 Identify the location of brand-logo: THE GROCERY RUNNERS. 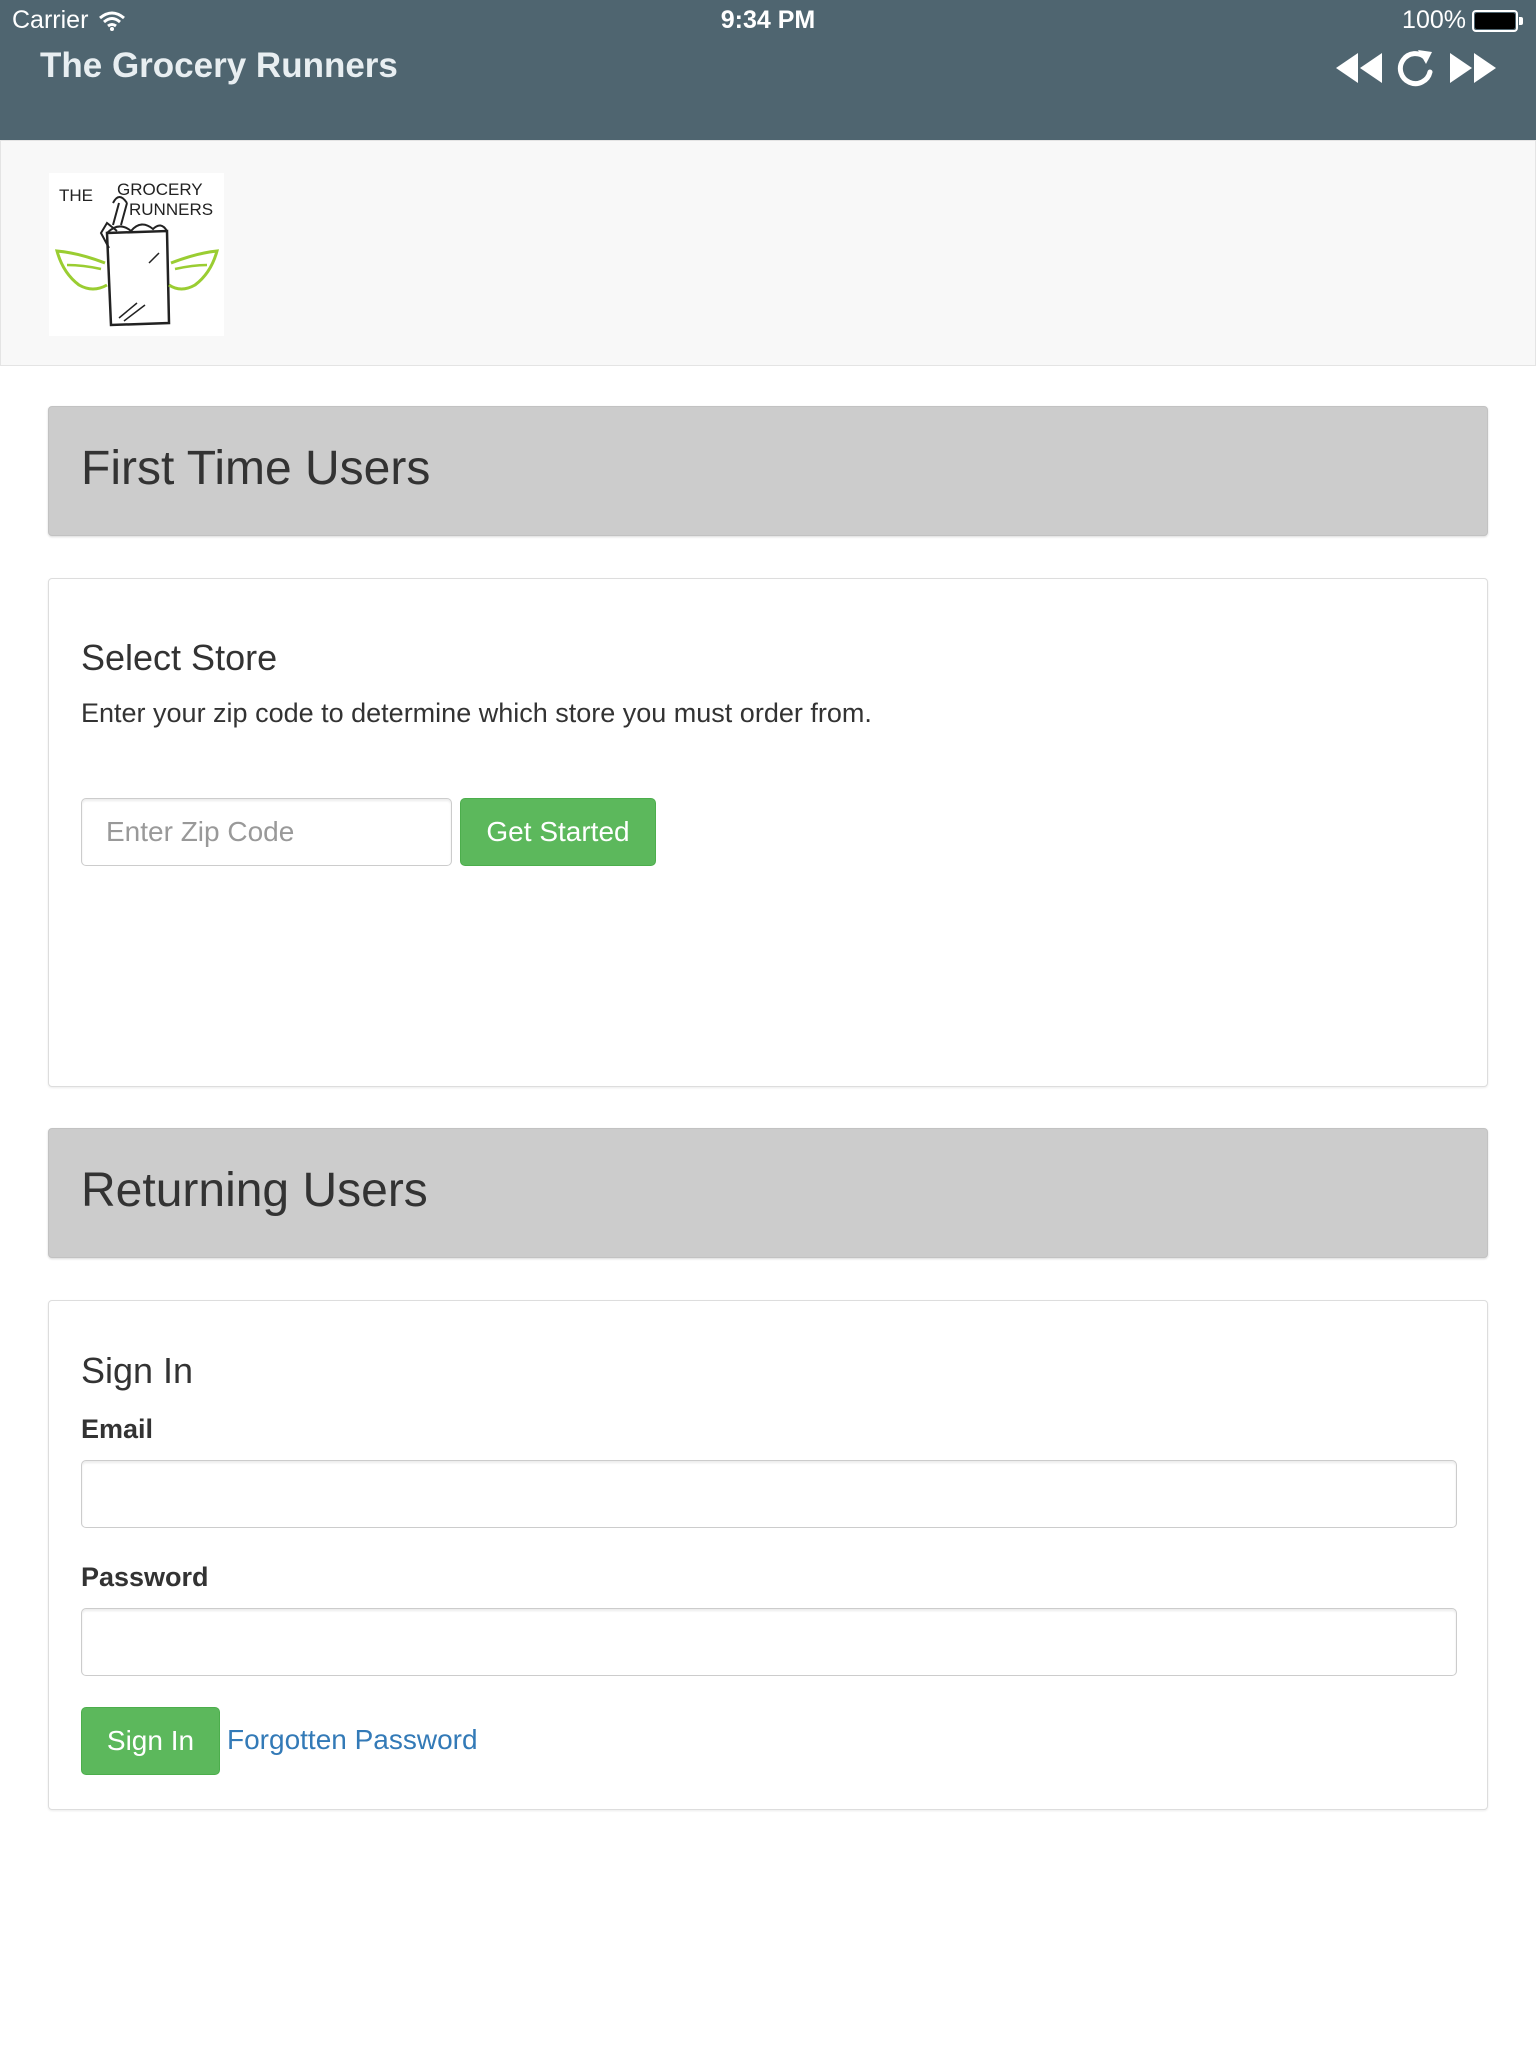
(136, 254).